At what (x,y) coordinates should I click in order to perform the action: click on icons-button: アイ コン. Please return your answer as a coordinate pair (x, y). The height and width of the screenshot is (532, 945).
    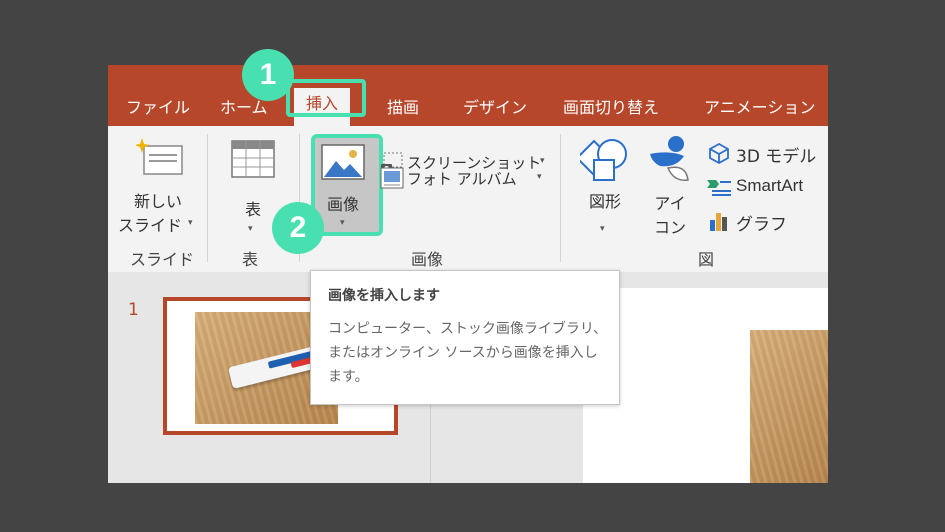
    Looking at the image, I should click on (670, 186).